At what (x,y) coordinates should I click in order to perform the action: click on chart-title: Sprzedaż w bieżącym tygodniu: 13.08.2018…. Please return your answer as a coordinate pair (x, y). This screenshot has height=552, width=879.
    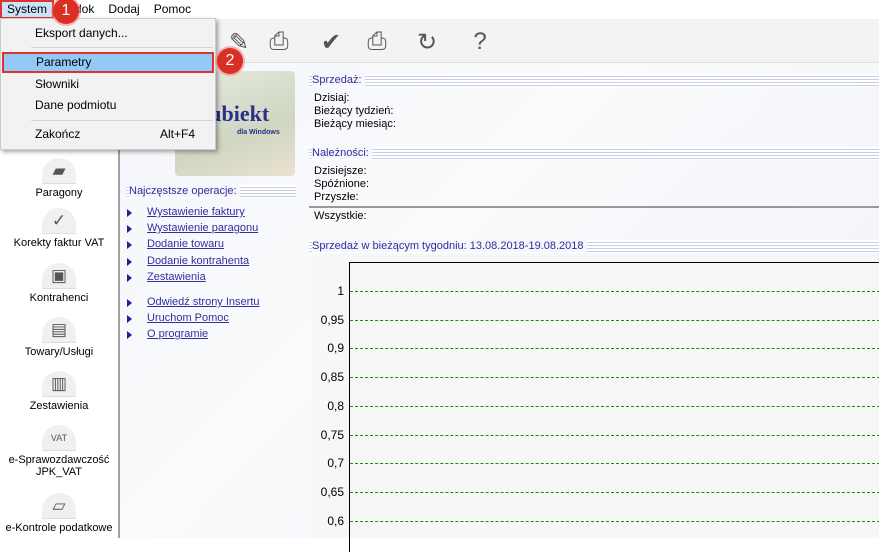
    Looking at the image, I should click on (594, 246).